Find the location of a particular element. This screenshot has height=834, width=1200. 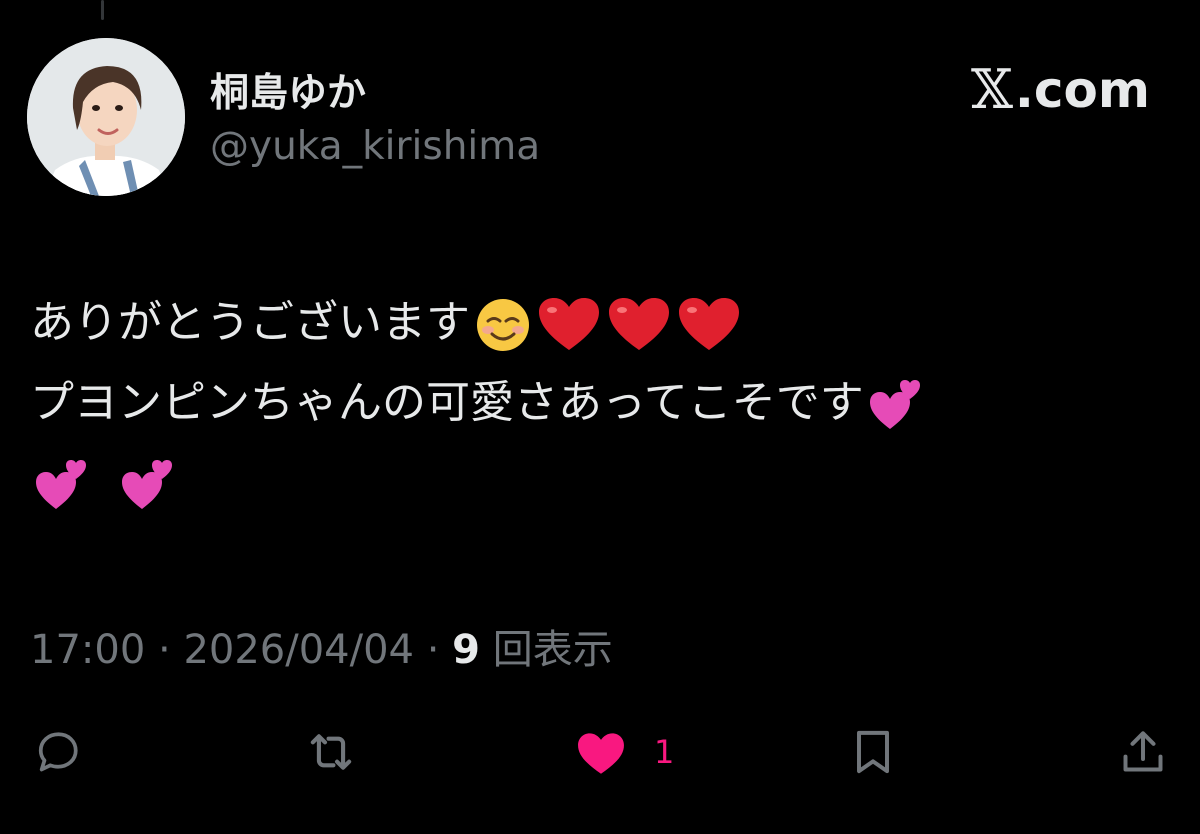

reply-button is located at coordinates (58, 752).